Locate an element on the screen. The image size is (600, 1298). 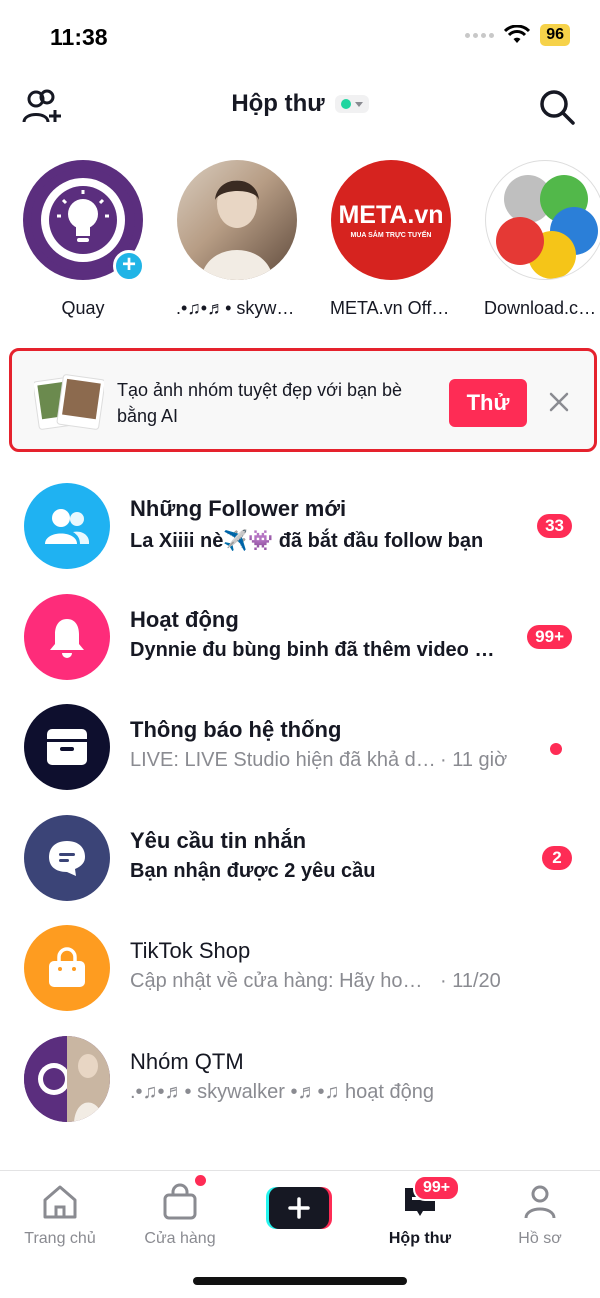
nav-label: Hồ sơ is located at coordinates (540, 1238).